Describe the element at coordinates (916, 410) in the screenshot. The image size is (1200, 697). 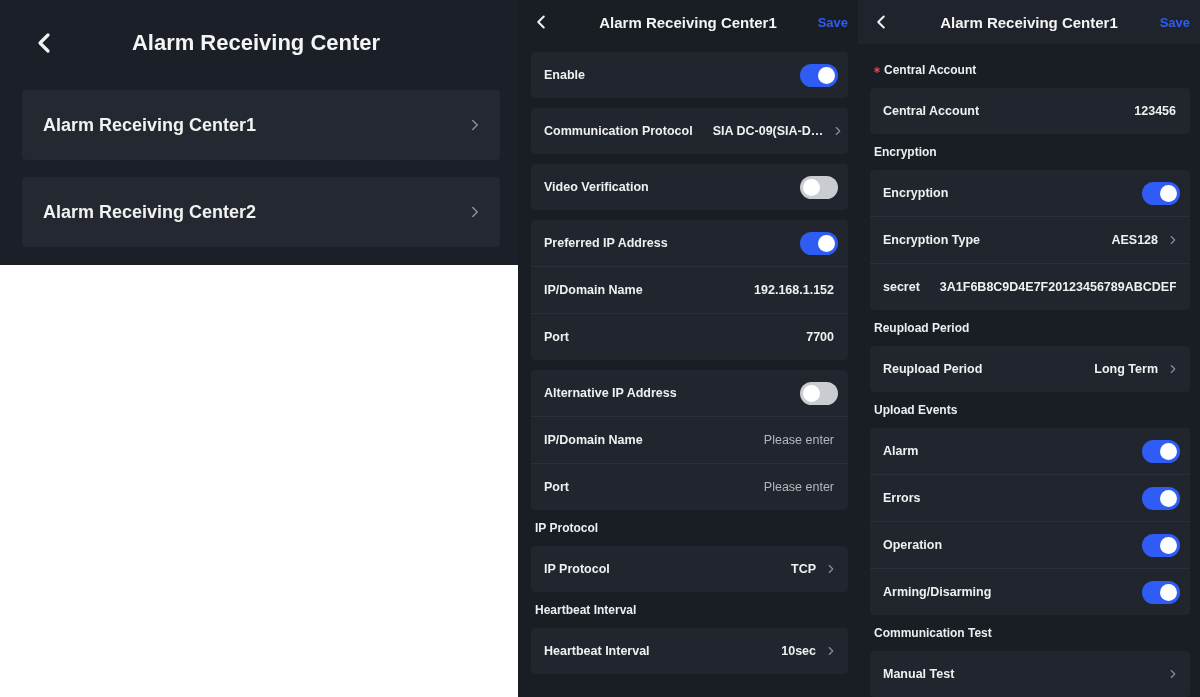
I see `section-header: Upload Events` at that location.